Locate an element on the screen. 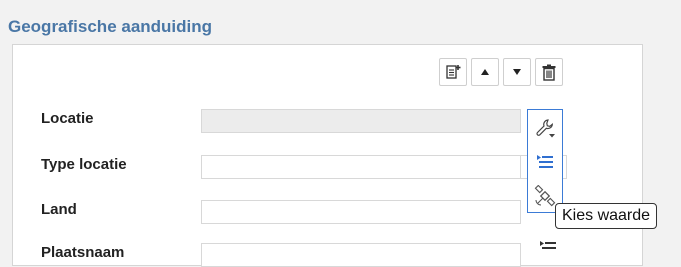 This screenshot has width=681, height=267. plaatsnaam-field is located at coordinates (361, 255).